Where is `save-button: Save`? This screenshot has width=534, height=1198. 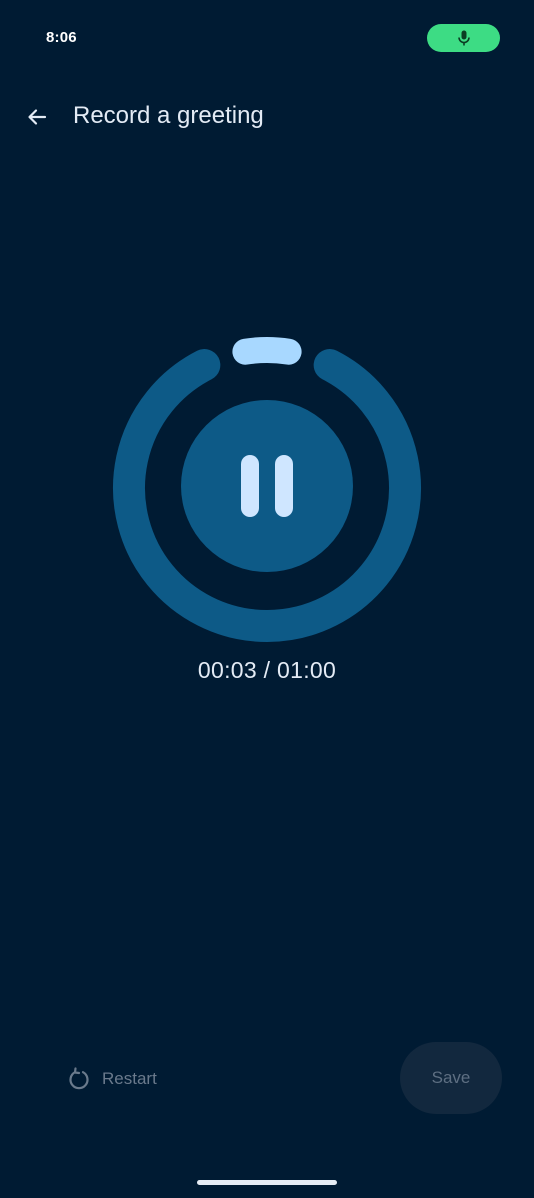 save-button: Save is located at coordinates (451, 1078).